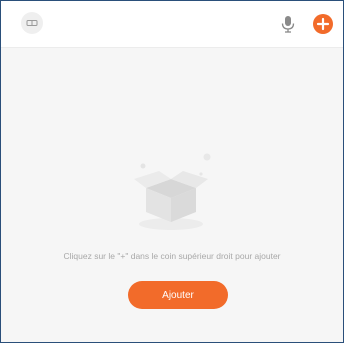  I want to click on empty-box-icon, so click(172, 191).